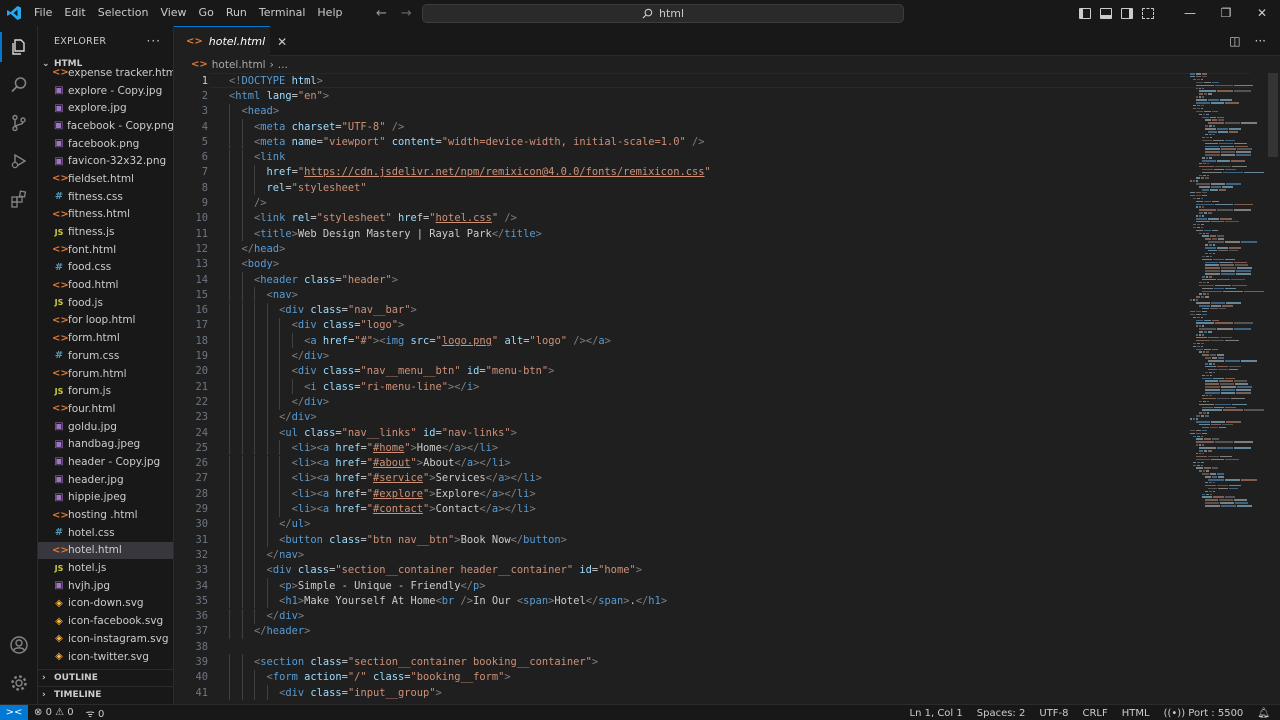 Image resolution: width=1280 pixels, height=720 pixels. Describe the element at coordinates (105, 657) in the screenshot. I see `file-item: ◈ icon-twitter.svg` at that location.